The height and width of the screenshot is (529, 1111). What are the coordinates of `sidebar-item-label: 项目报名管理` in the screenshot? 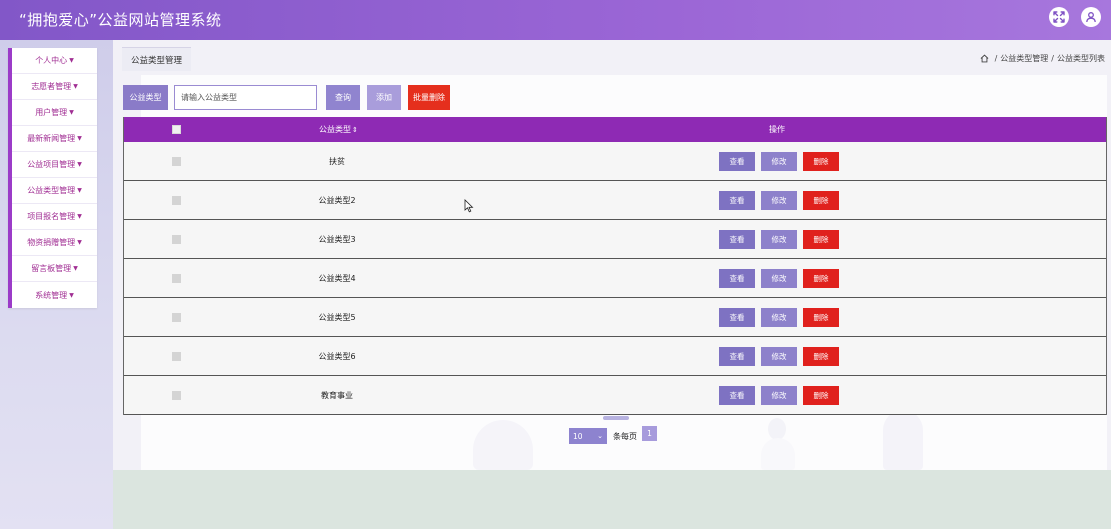 It's located at (51, 216).